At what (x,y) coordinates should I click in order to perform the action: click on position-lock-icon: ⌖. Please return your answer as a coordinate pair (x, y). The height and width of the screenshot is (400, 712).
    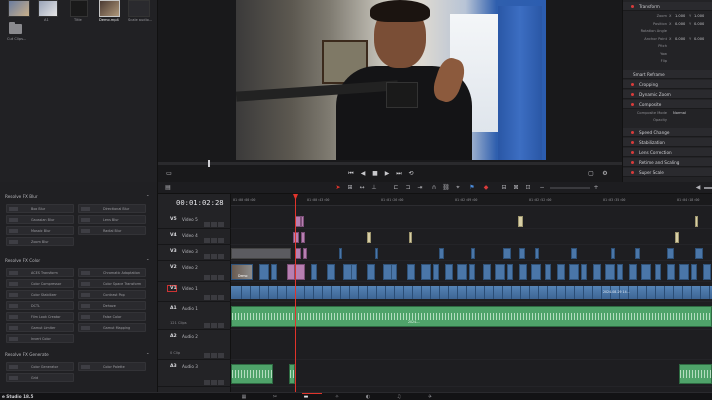
    Looking at the image, I should click on (458, 188).